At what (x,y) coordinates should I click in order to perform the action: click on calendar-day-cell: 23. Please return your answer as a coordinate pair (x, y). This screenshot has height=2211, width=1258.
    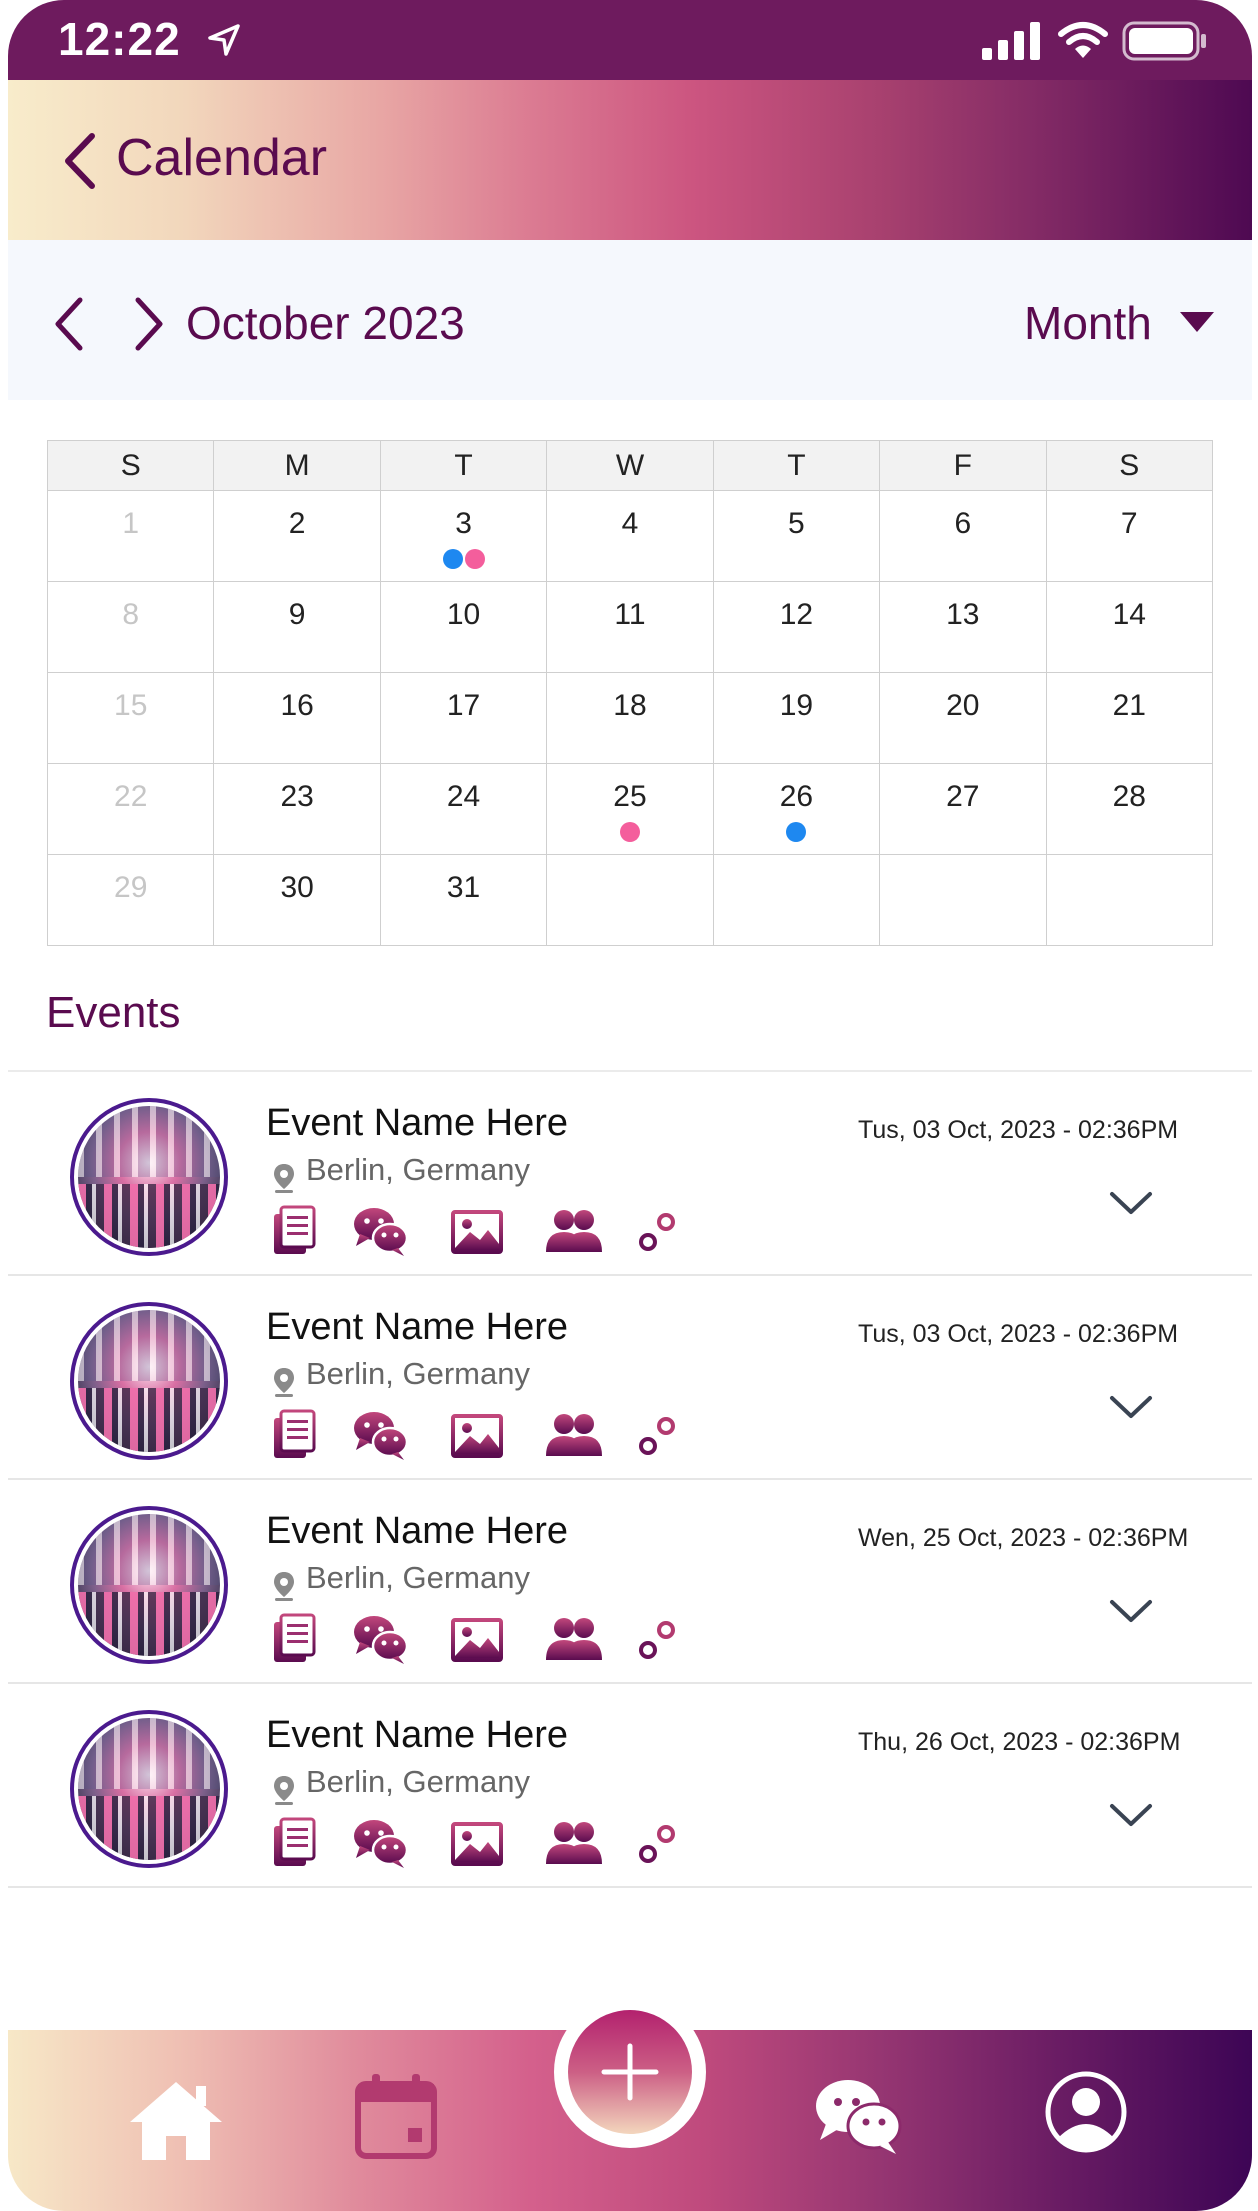
    Looking at the image, I should click on (297, 809).